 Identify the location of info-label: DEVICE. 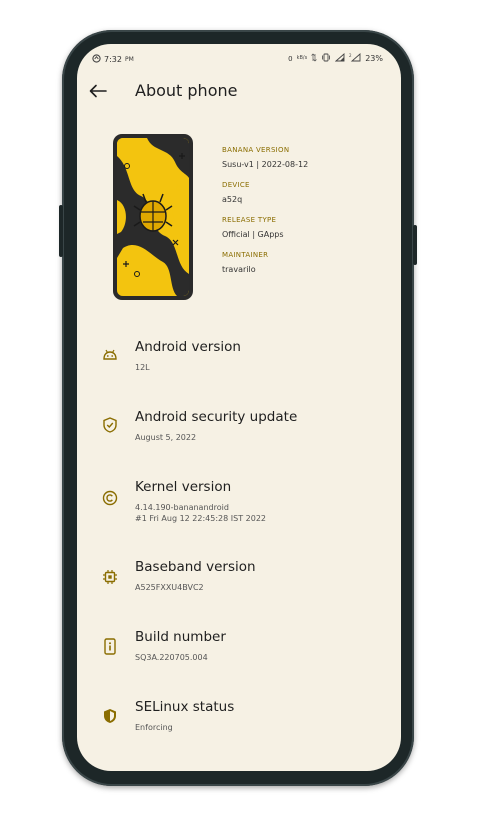
(236, 185).